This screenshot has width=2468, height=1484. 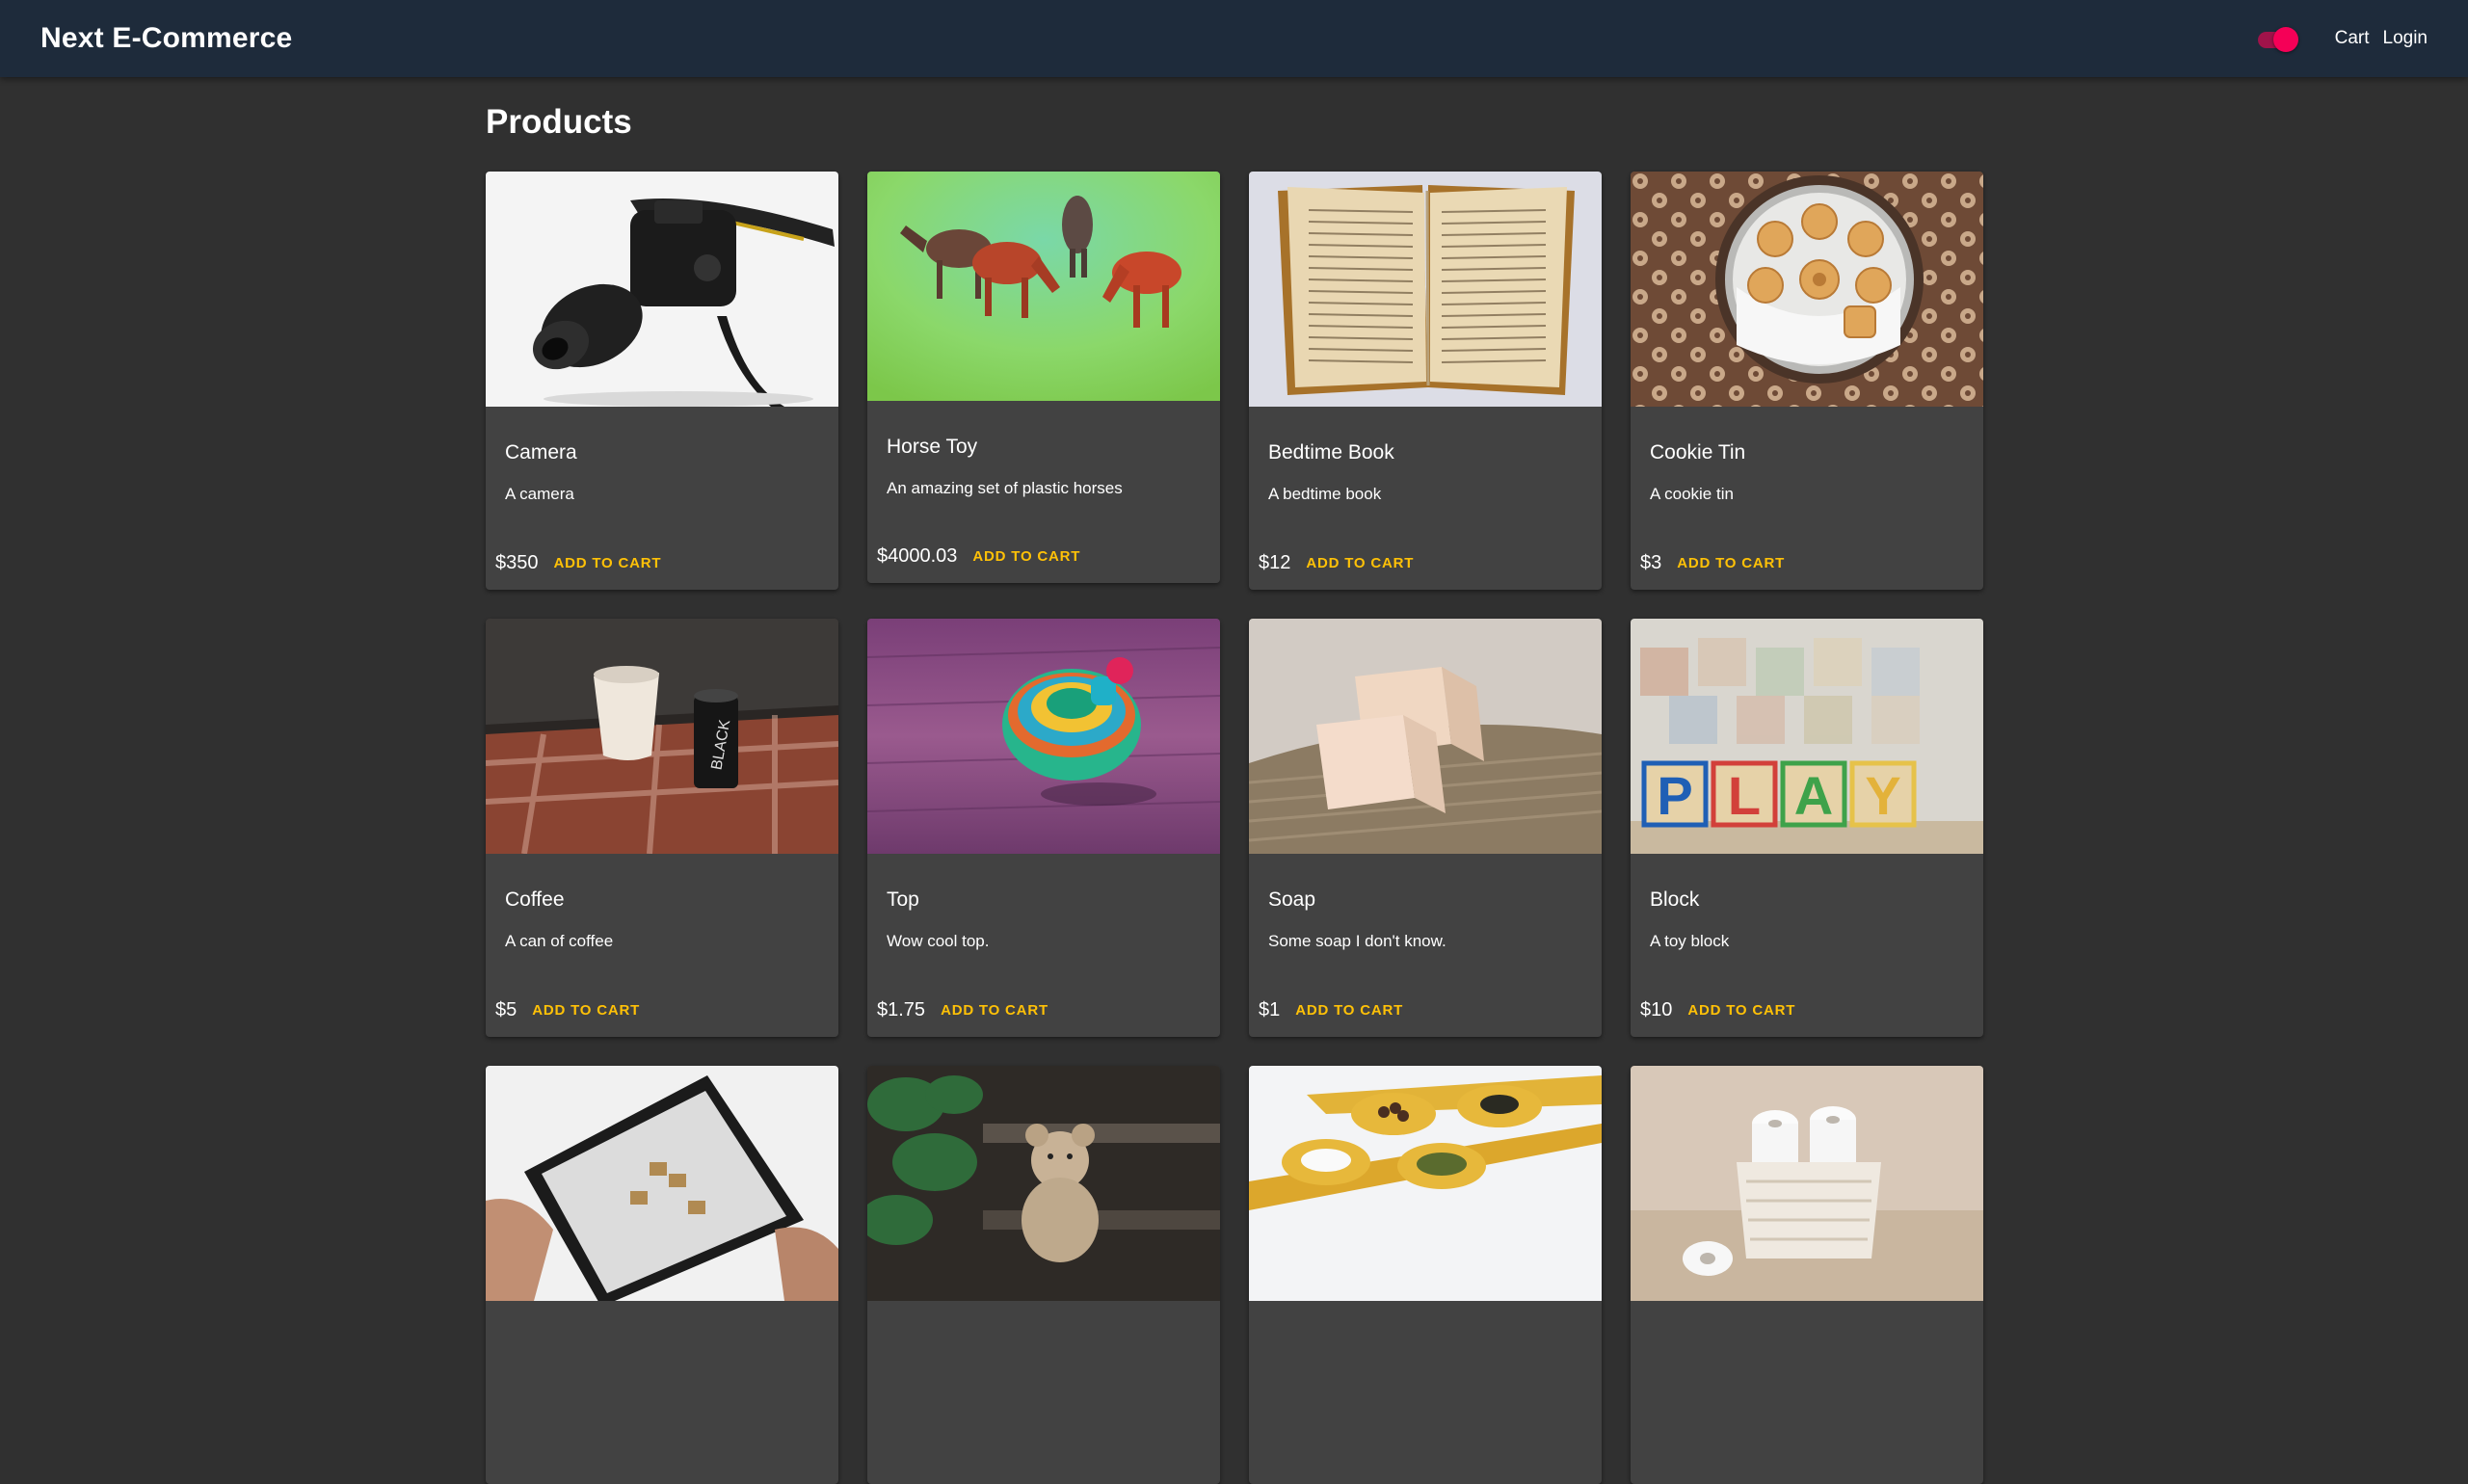 I want to click on product-card: Top Wow cool top. $1.75 ADD TO CART, so click(x=1043, y=828).